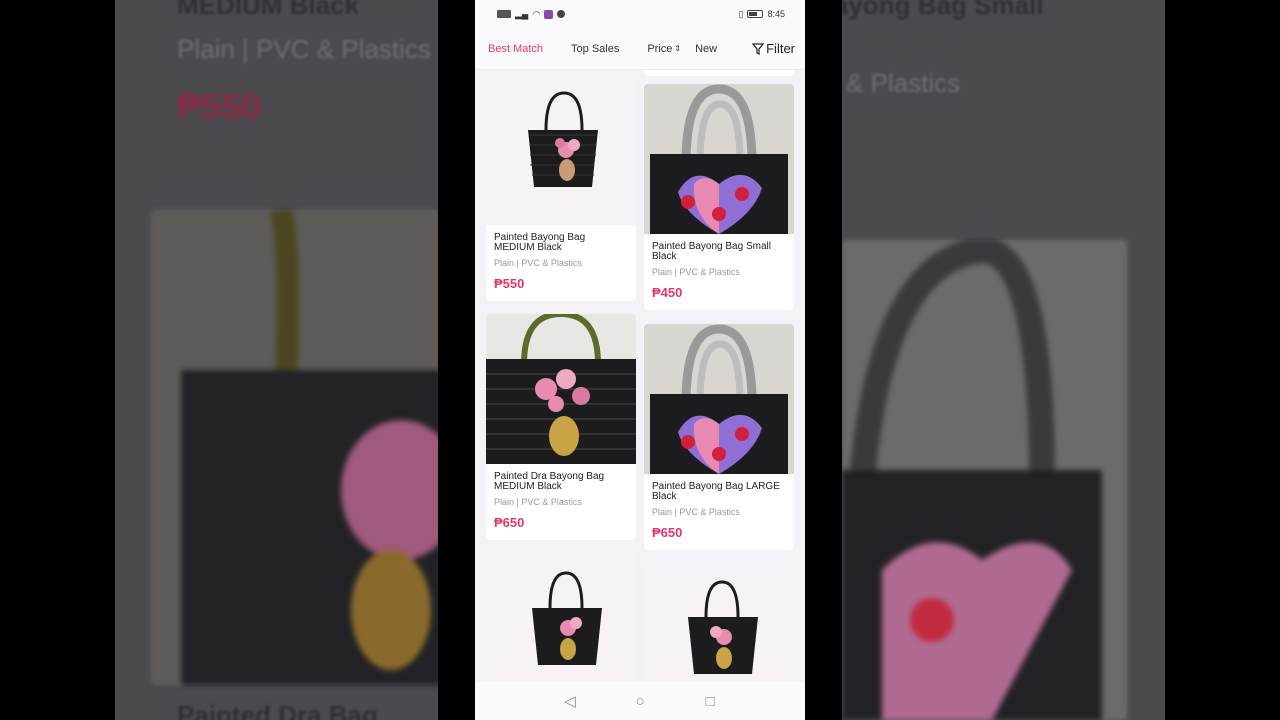 The width and height of the screenshot is (1280, 720). I want to click on product-title: Painted Bayong Bag LARGE Black, so click(716, 491).